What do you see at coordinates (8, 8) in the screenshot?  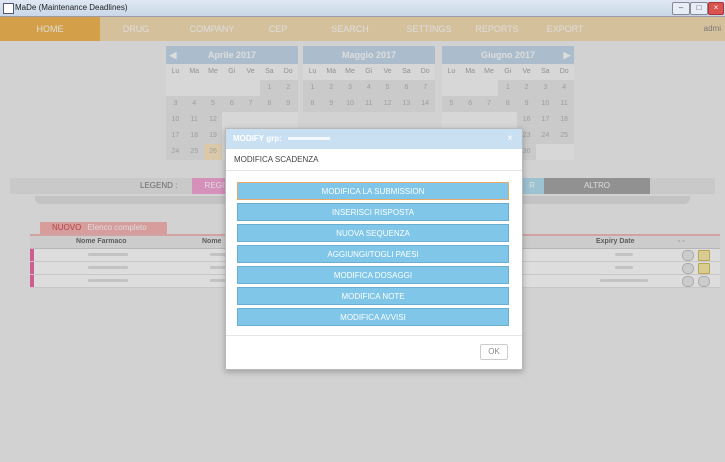 I see `app-icon` at bounding box center [8, 8].